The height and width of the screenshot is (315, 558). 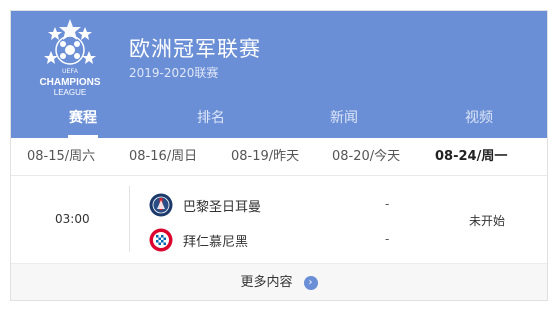 I want to click on date-item: 08-15/周六, so click(x=61, y=157).